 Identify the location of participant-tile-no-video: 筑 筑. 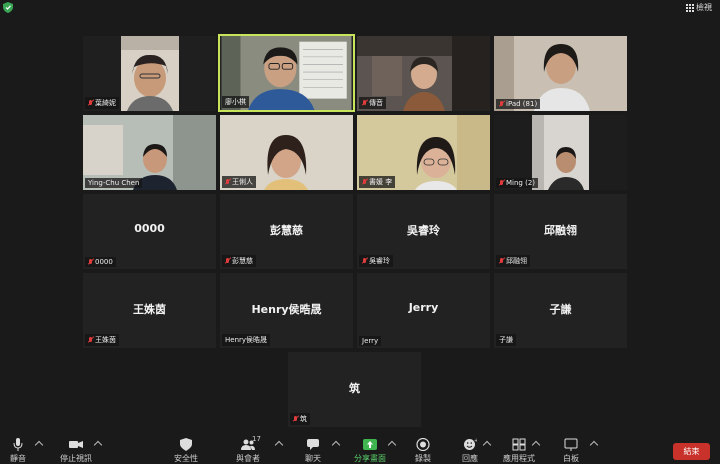
(354, 389).